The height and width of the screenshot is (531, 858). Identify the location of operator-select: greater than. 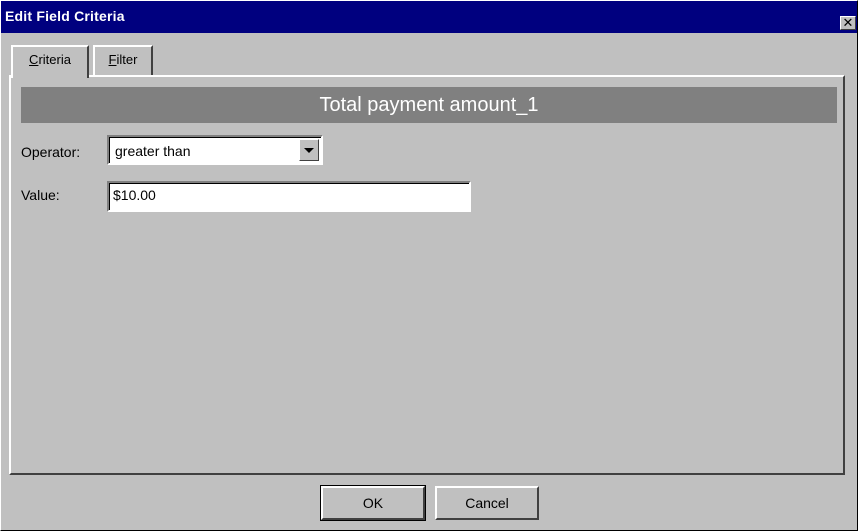
(215, 150).